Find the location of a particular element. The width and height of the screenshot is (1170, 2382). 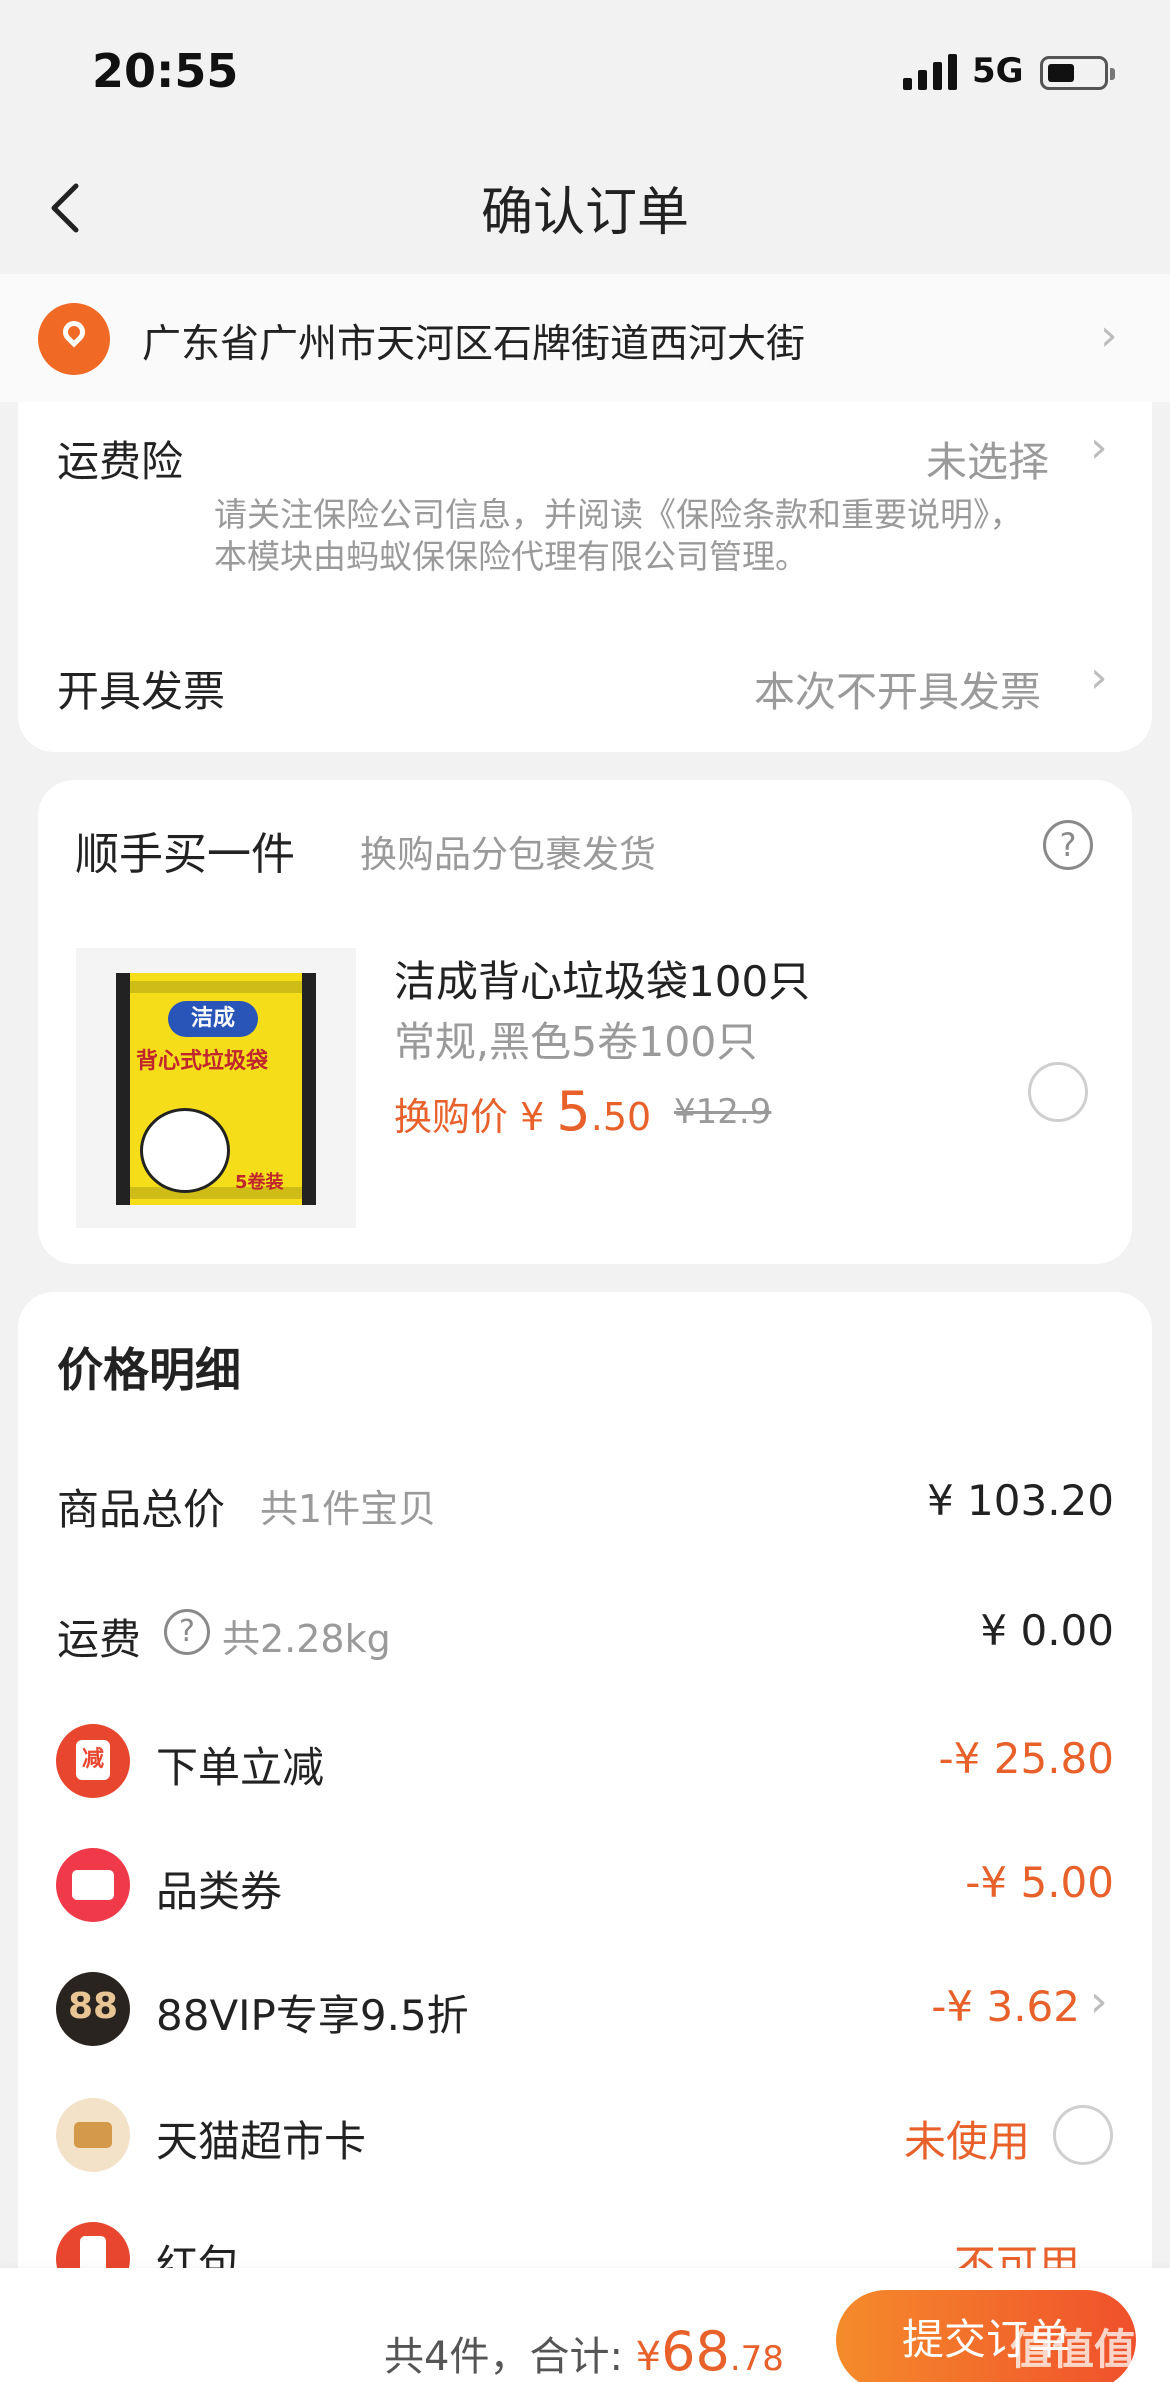

location-pin-icon is located at coordinates (74, 339).